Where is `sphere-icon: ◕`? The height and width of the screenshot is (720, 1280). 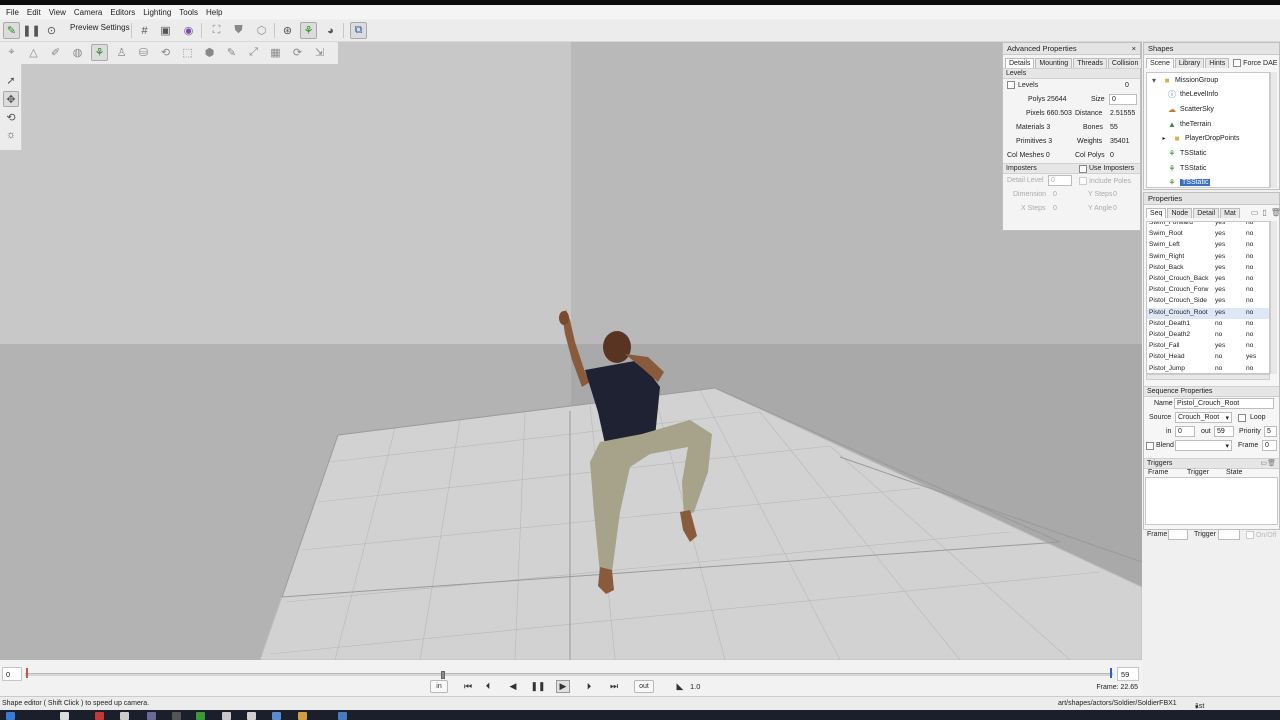 sphere-icon: ◕ is located at coordinates (330, 30).